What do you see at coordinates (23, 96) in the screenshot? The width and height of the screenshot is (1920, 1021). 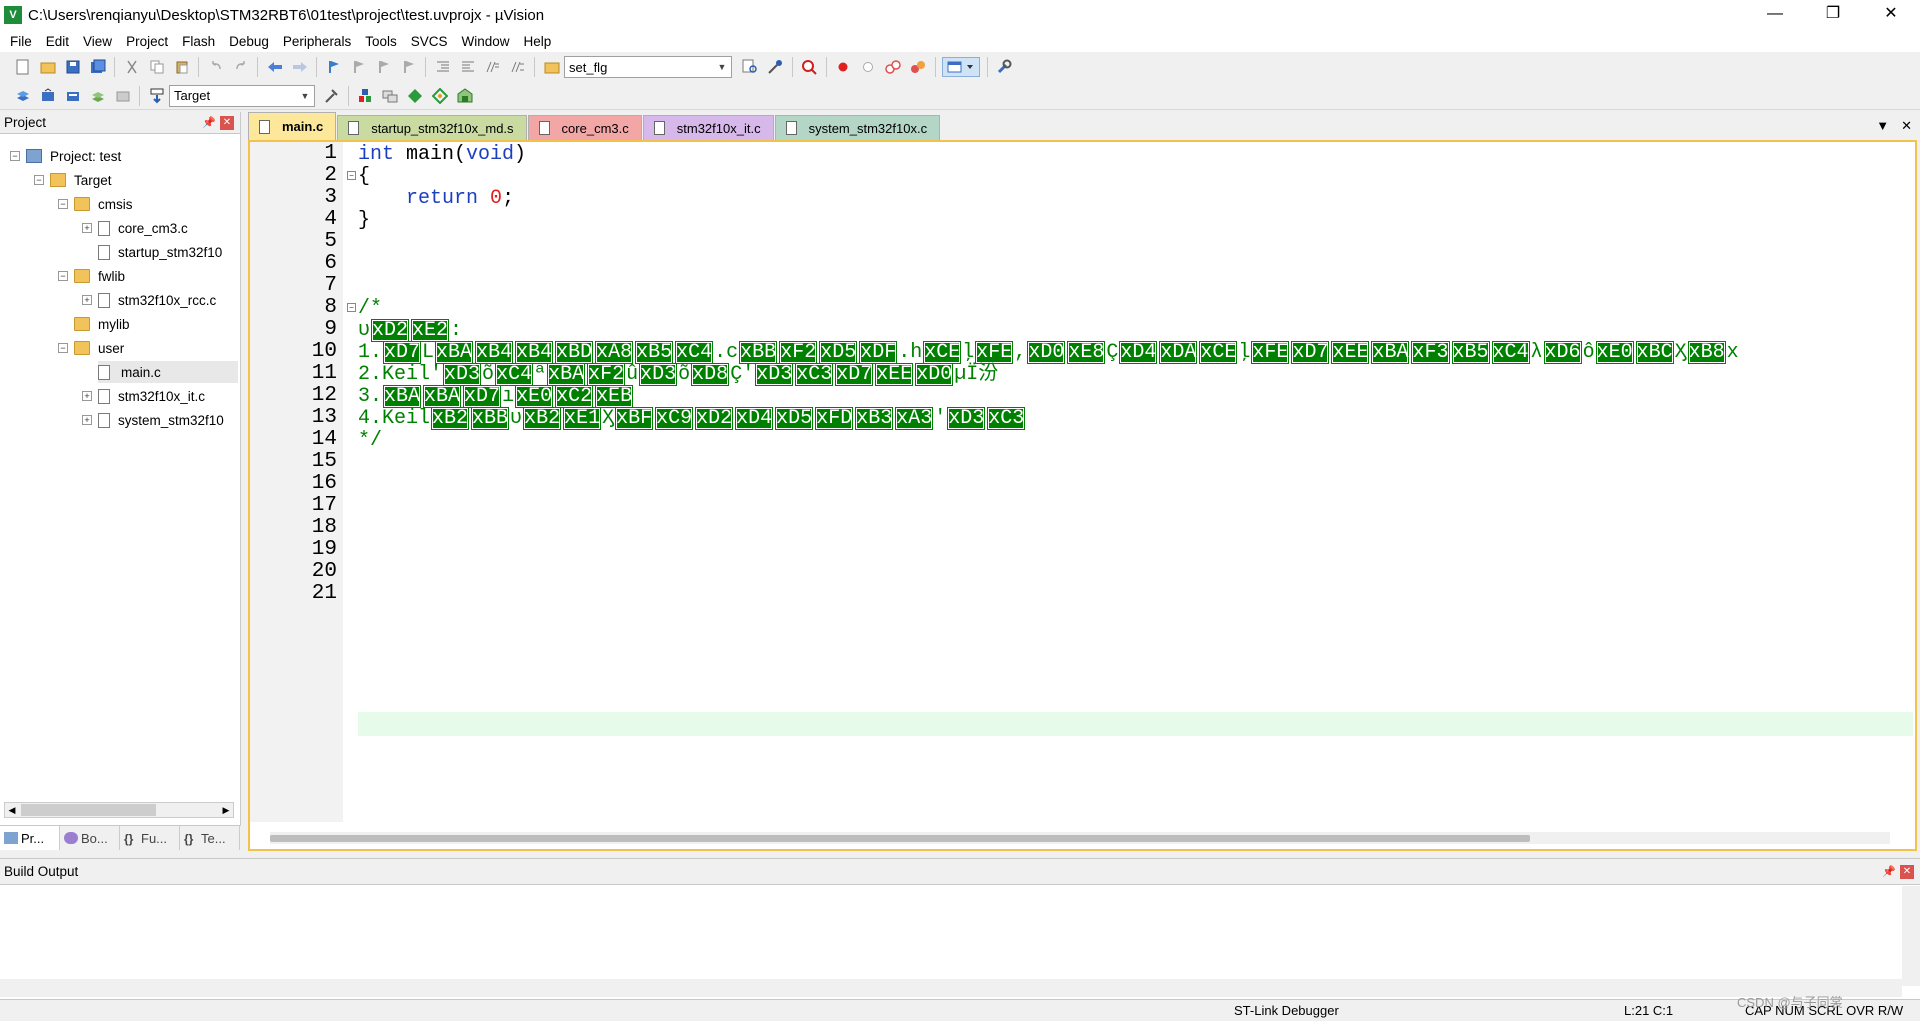 I see `translate-icon` at bounding box center [23, 96].